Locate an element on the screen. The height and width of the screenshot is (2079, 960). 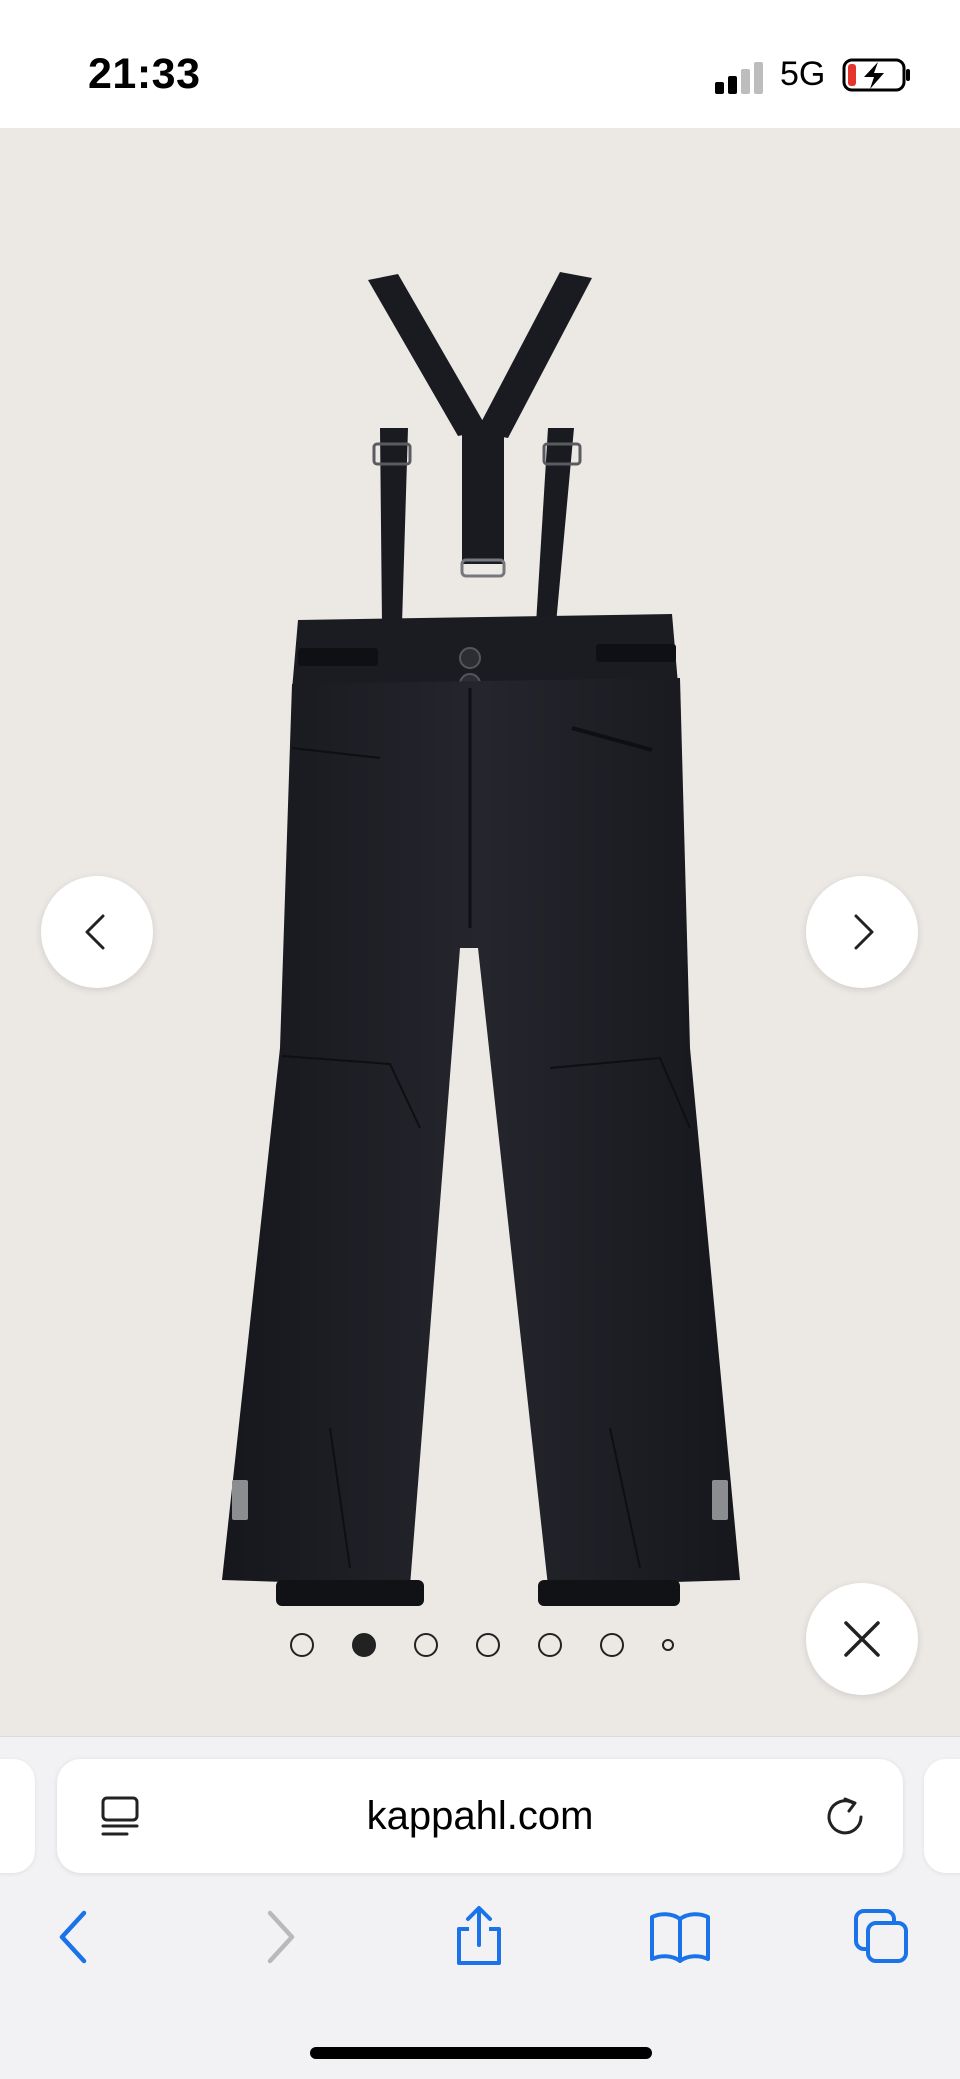
reader-mode-icon is located at coordinates (120, 1817).